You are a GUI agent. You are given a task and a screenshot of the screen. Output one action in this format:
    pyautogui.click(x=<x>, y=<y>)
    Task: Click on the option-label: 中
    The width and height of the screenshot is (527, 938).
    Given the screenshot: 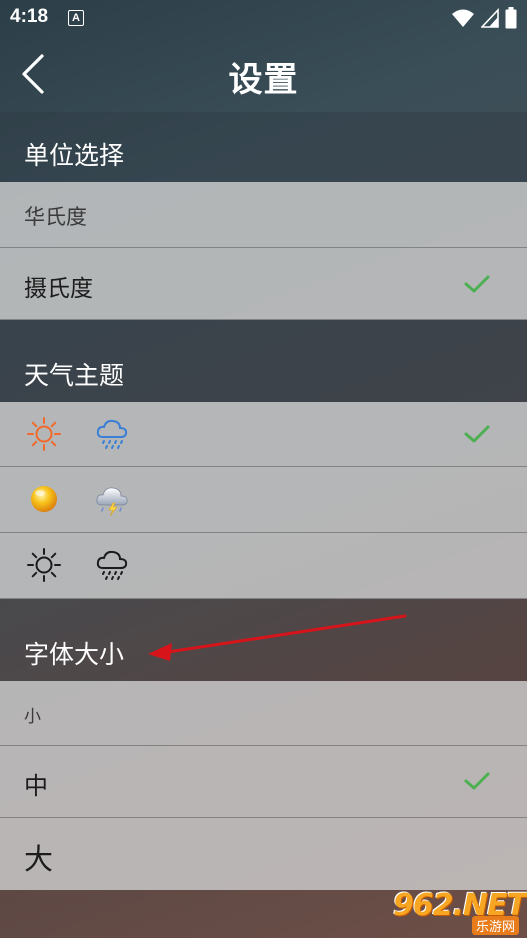 What is the action you would take?
    pyautogui.click(x=36, y=786)
    